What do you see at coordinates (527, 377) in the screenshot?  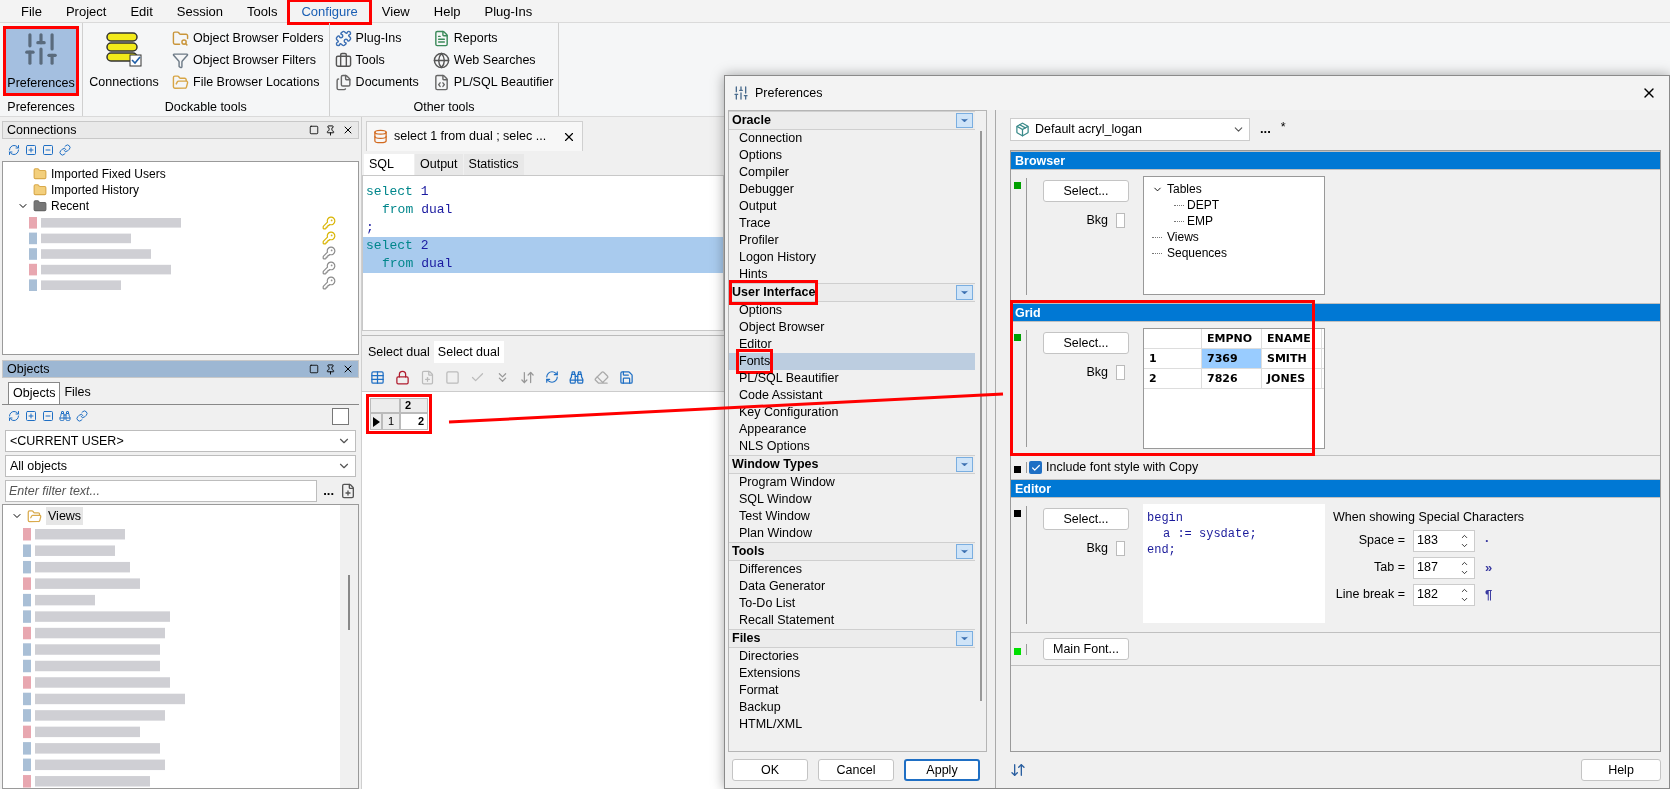 I see `sort-icon` at bounding box center [527, 377].